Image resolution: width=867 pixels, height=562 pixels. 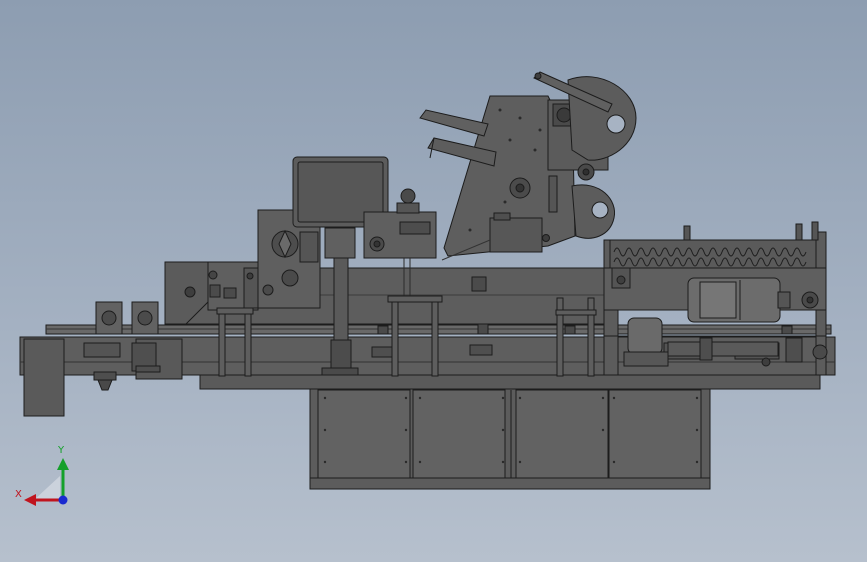 What do you see at coordinates (510, 382) in the screenshot?
I see `platform-beam` at bounding box center [510, 382].